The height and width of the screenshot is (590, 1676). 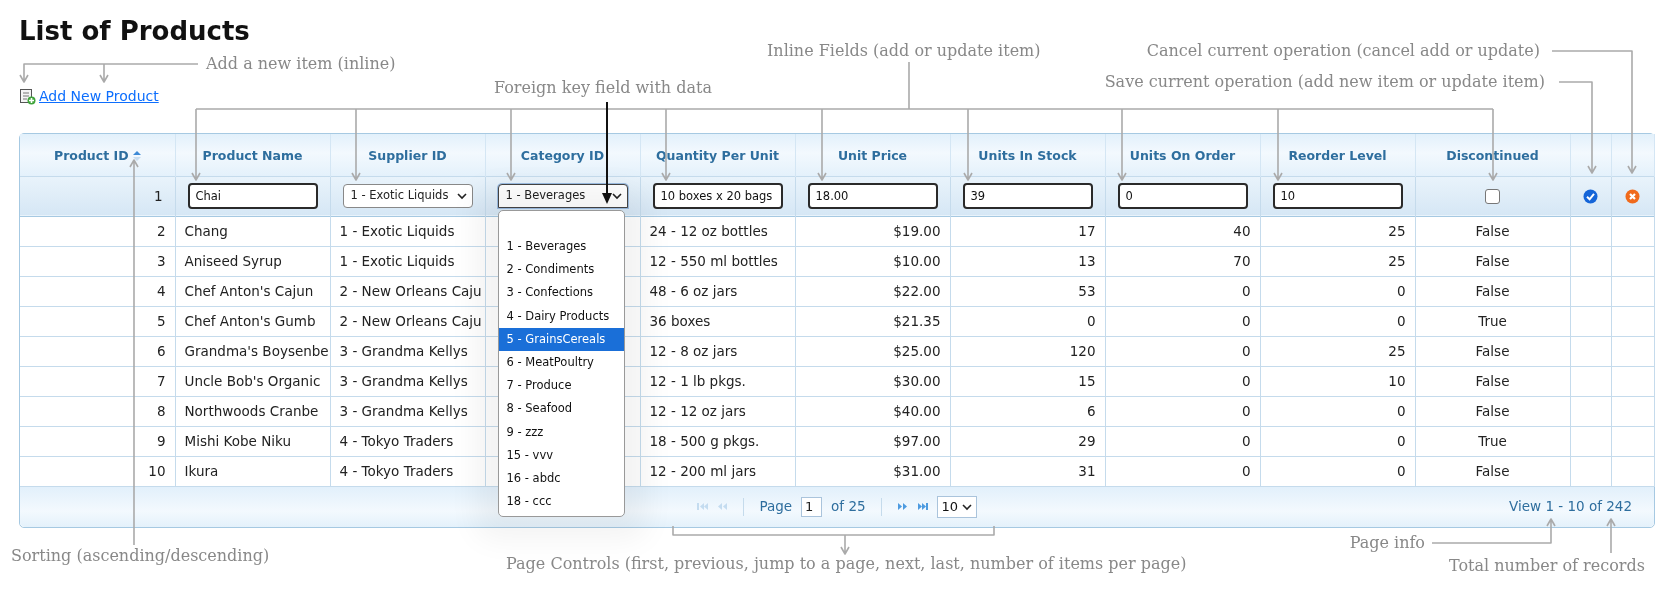 I want to click on table-cell: $40.00, so click(x=872, y=411).